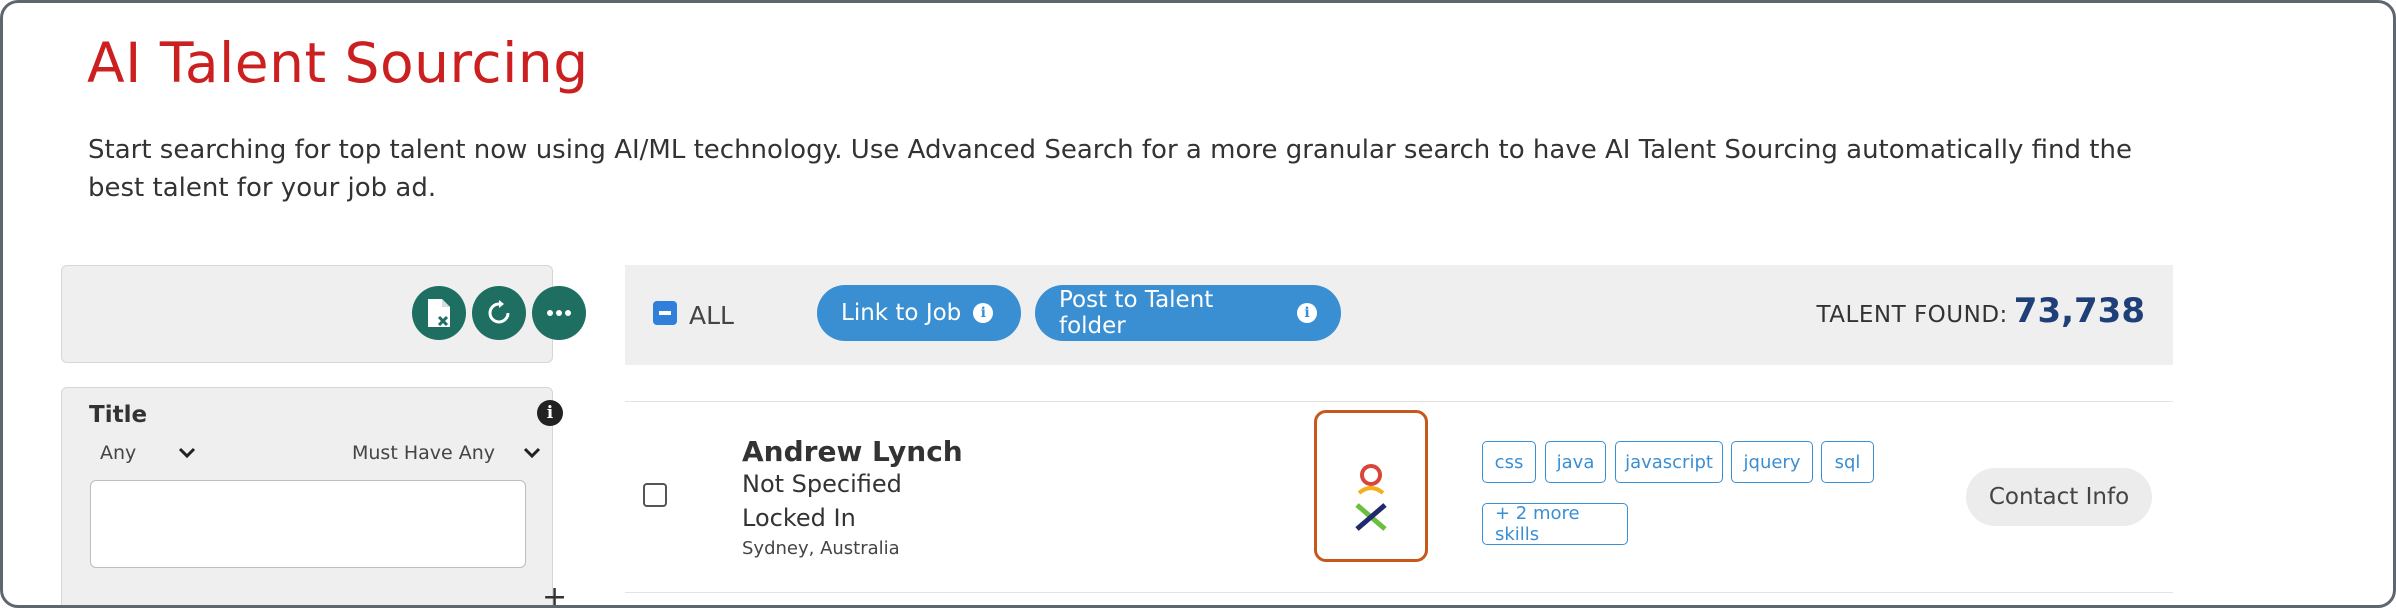  What do you see at coordinates (821, 548) in the screenshot?
I see `candidate-location: Sydney, Australia` at bounding box center [821, 548].